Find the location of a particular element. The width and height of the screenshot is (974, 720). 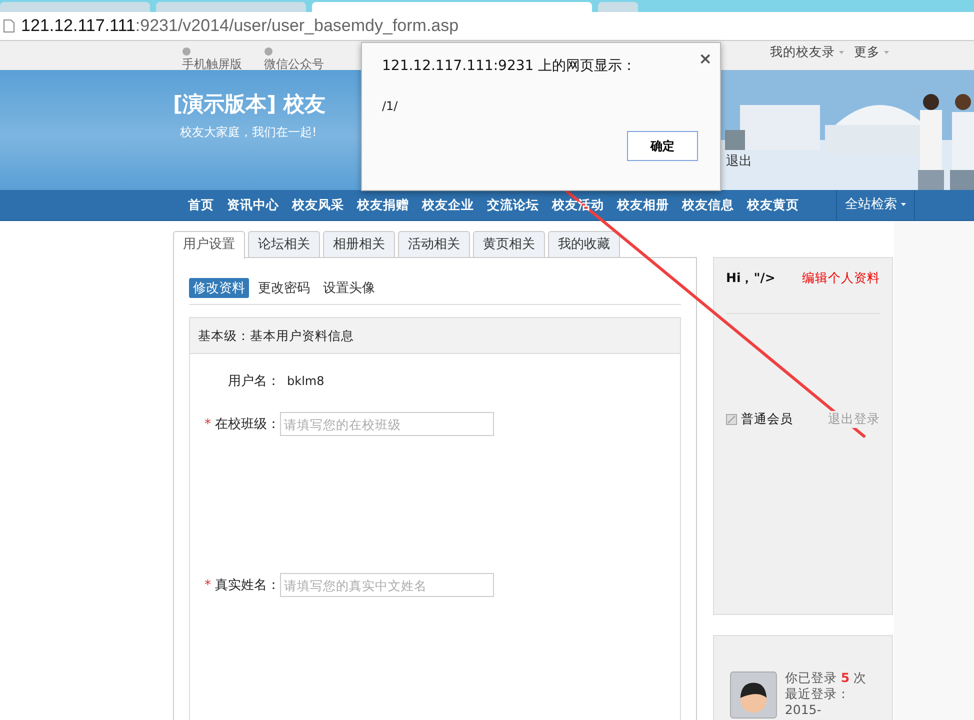

nav-item: 首页 is located at coordinates (201, 205).